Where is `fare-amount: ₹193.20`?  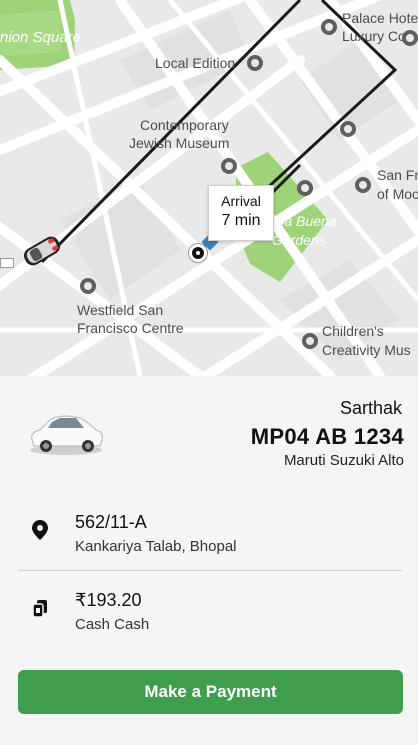
fare-amount: ₹193.20 is located at coordinates (108, 600).